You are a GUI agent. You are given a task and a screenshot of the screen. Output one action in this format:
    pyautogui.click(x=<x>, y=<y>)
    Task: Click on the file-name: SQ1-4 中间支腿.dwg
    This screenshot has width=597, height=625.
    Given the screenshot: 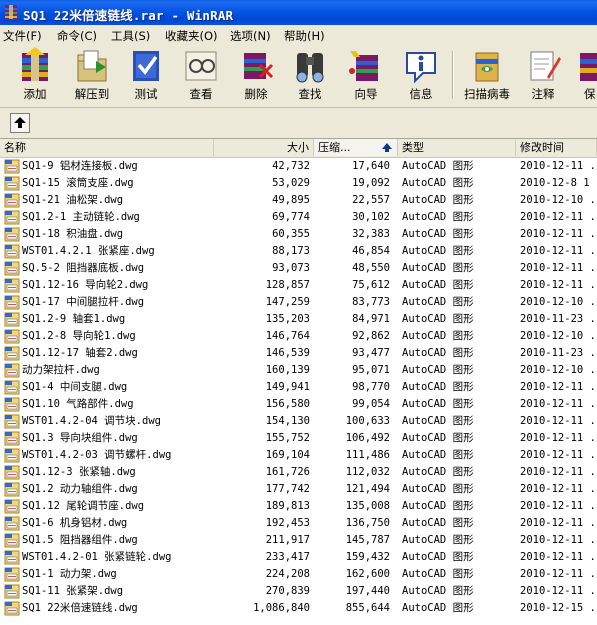 What is the action you would take?
    pyautogui.click(x=75, y=387)
    